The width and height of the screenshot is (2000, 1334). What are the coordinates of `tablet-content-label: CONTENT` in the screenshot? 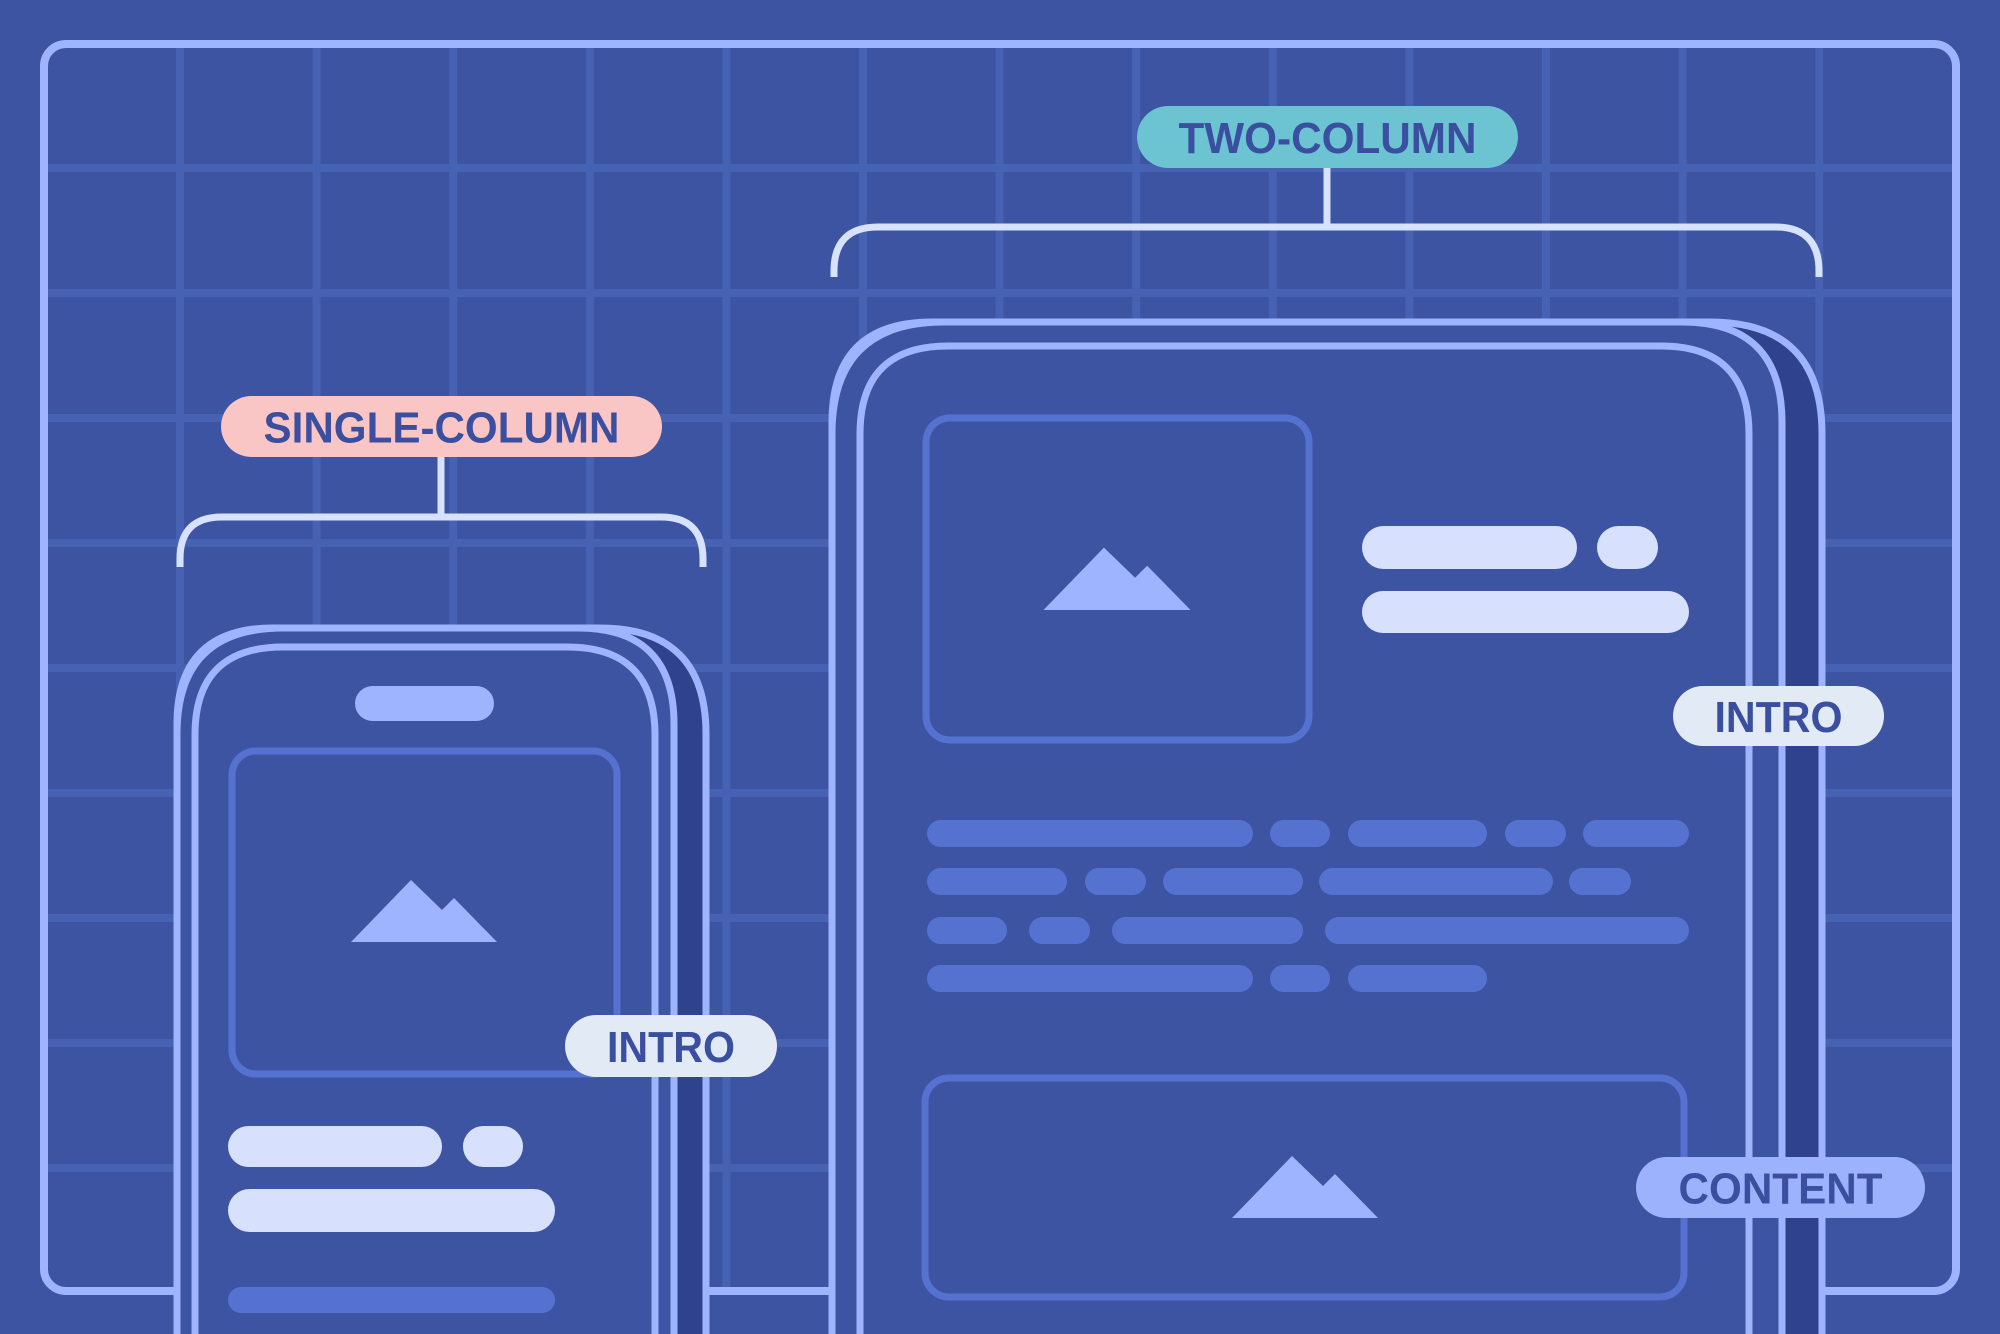 It's located at (1780, 1187).